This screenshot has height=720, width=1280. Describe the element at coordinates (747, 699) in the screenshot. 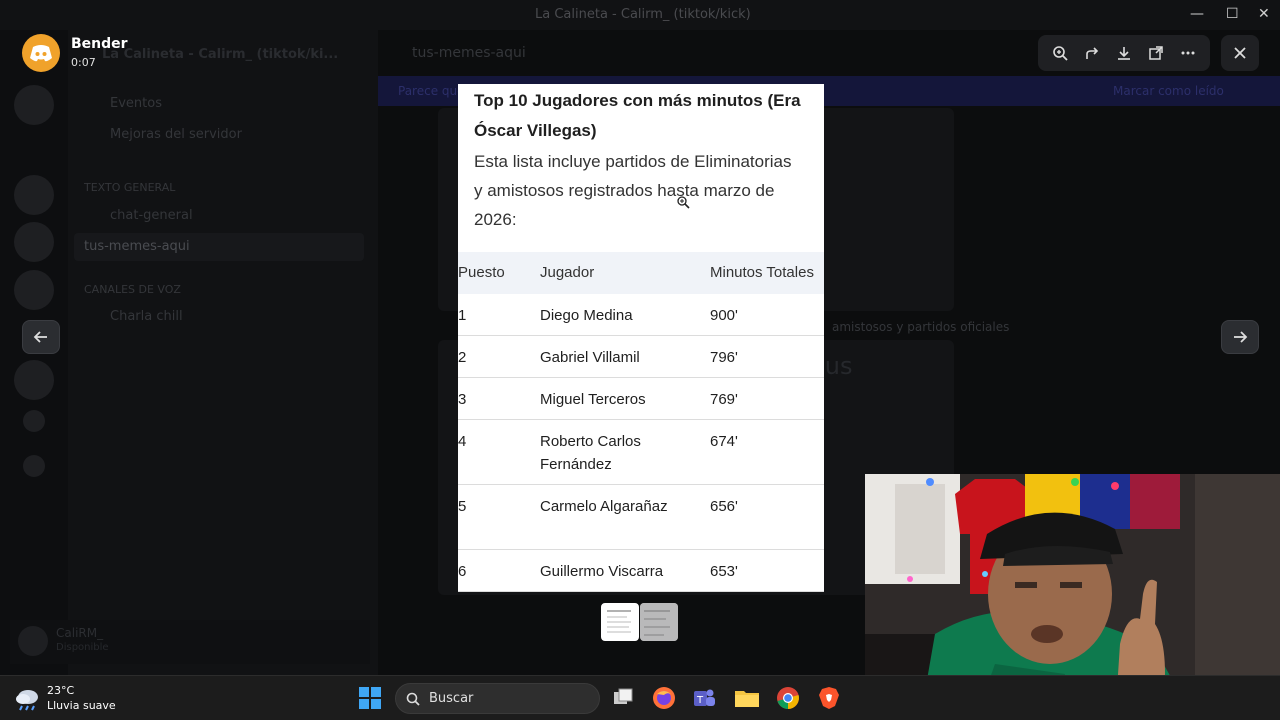

I see `file-explorer-icon` at that location.